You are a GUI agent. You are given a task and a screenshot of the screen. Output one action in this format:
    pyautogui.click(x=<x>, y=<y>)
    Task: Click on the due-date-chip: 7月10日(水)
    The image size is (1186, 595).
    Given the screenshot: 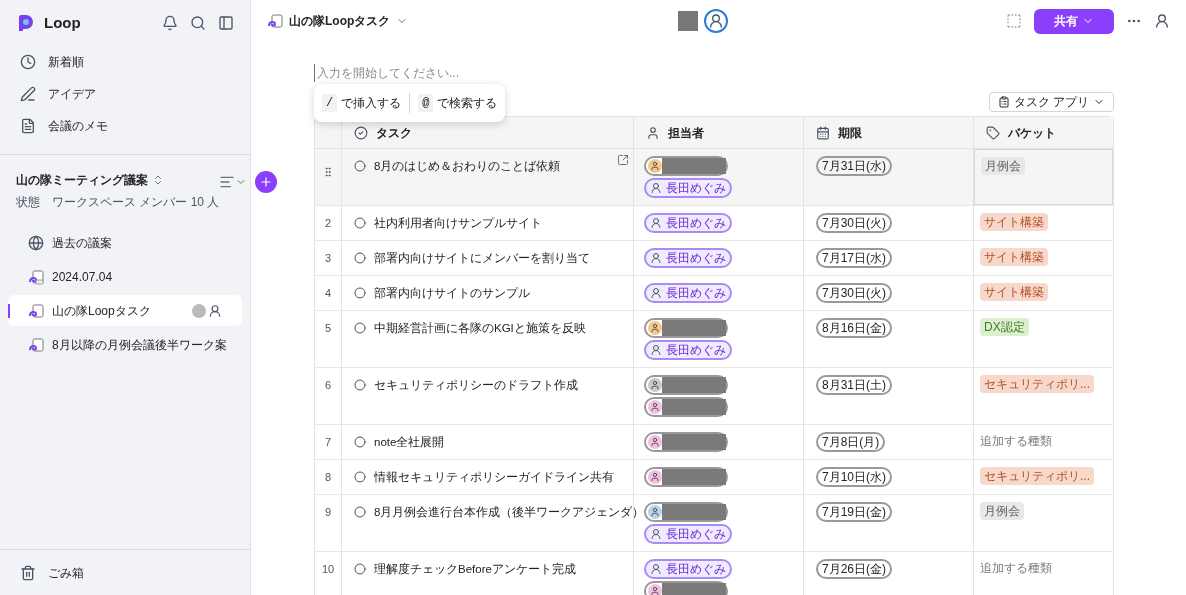 What is the action you would take?
    pyautogui.click(x=854, y=477)
    